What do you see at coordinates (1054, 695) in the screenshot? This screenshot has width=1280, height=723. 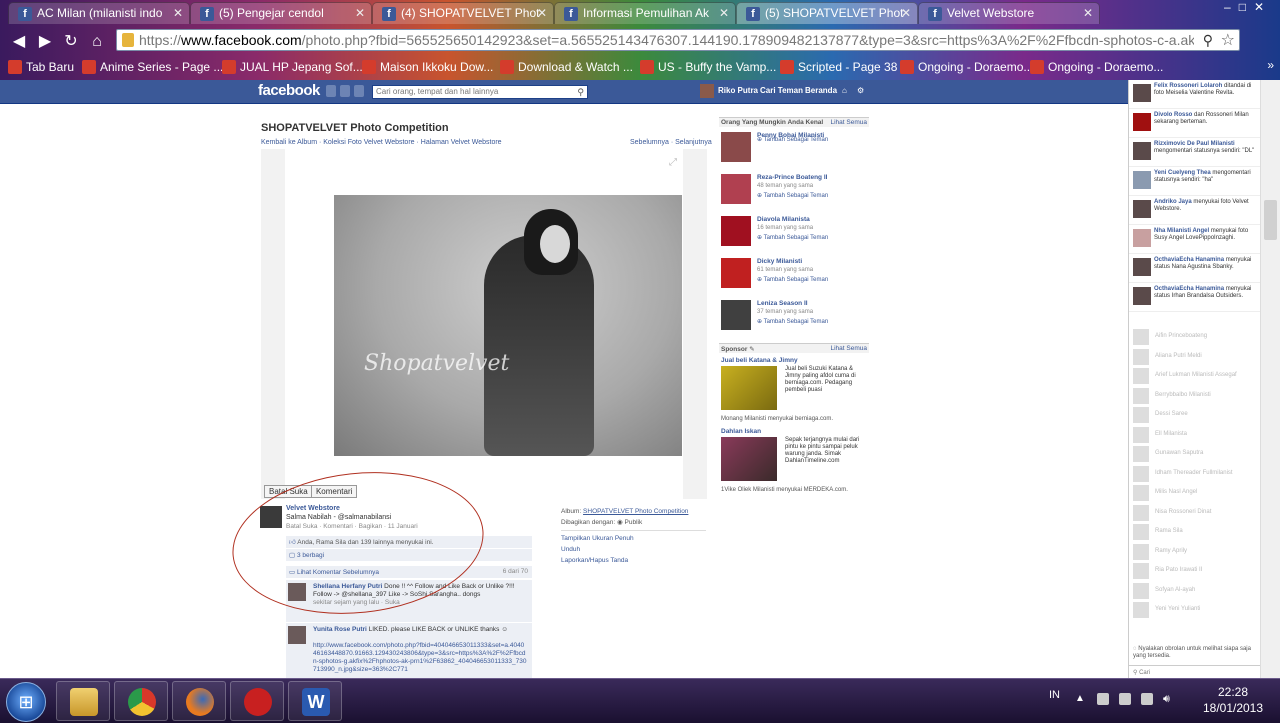 I see `language-indicator: IN` at bounding box center [1054, 695].